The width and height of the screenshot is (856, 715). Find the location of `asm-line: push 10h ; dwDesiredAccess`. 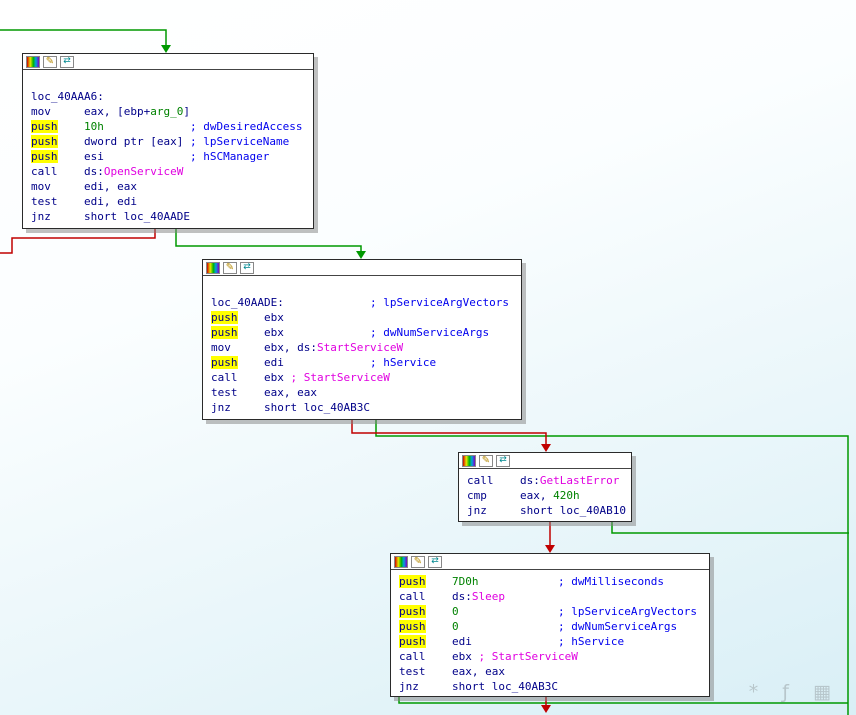

asm-line: push 10h ; dwDesiredAccess is located at coordinates (168, 126).